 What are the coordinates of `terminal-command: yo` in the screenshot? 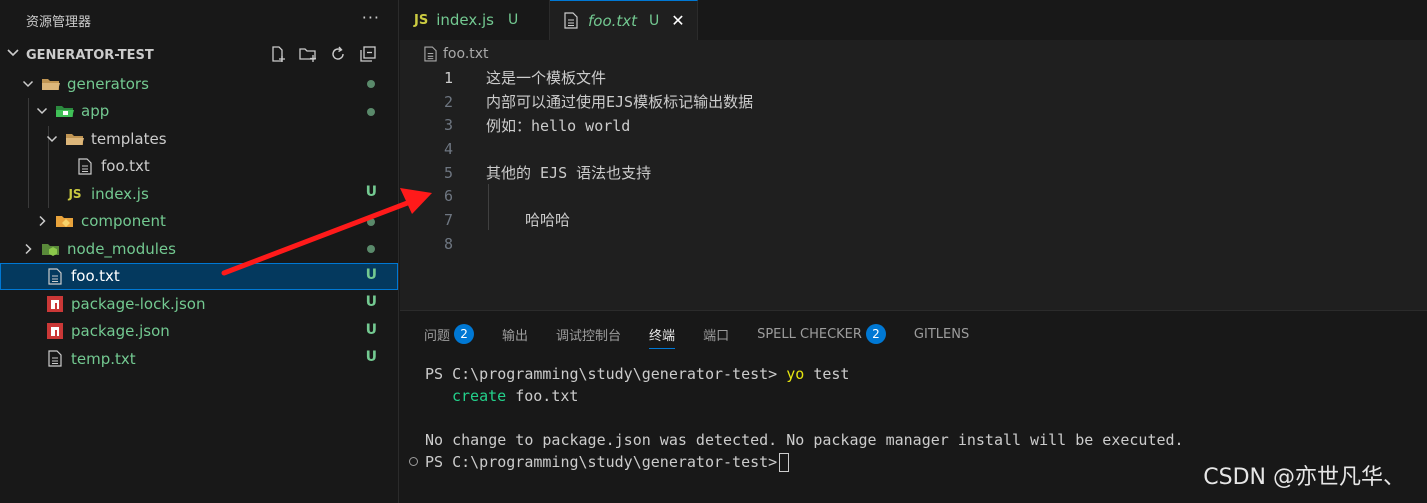 It's located at (795, 374).